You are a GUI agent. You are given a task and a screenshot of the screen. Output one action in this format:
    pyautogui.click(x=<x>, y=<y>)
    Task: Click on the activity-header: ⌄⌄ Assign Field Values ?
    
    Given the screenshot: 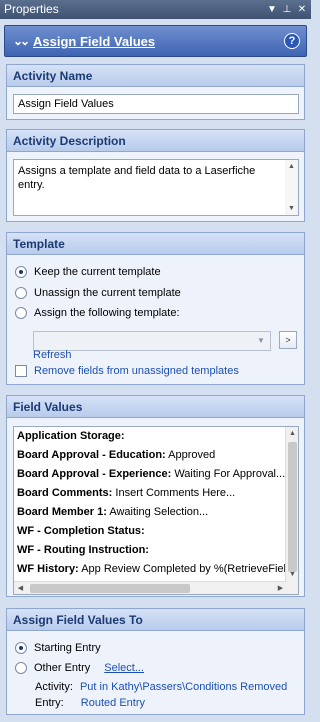 What is the action you would take?
    pyautogui.click(x=155, y=41)
    